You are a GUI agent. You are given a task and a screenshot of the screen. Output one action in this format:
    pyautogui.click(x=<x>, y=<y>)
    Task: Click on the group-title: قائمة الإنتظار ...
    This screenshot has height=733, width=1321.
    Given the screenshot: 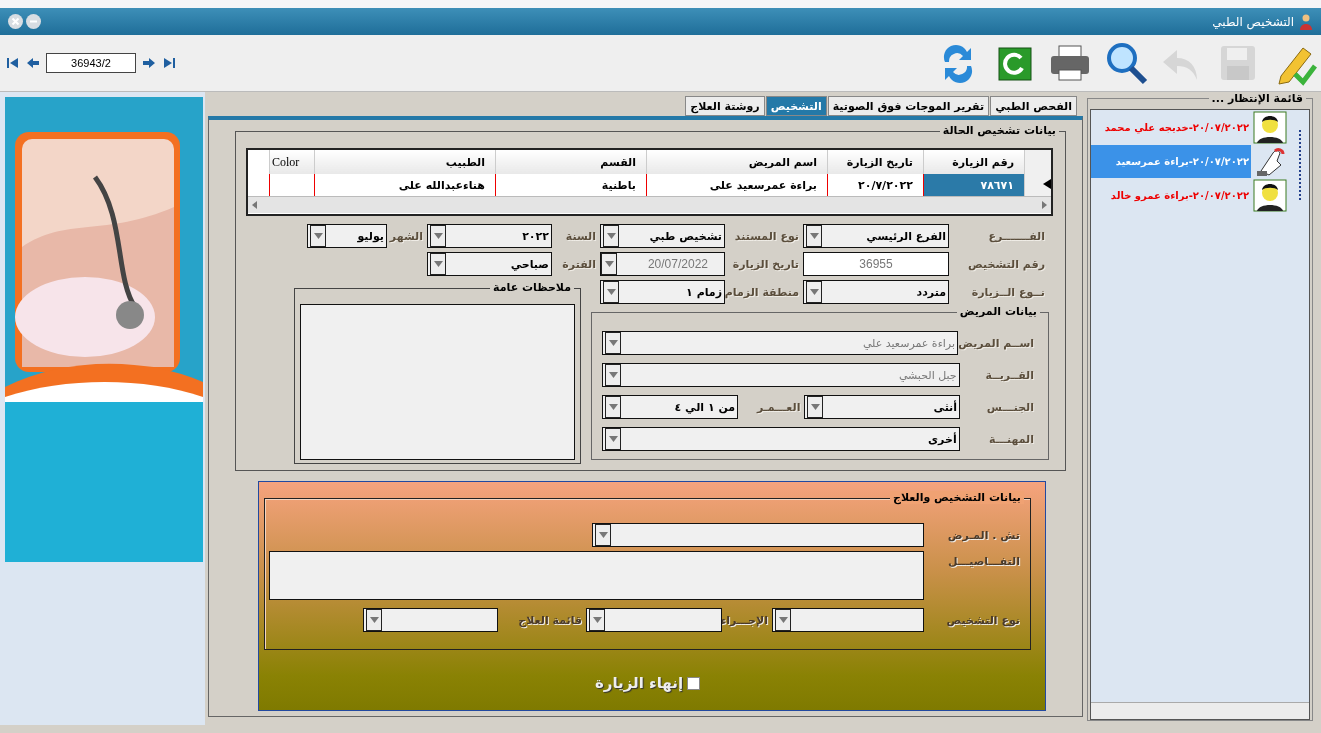 What is the action you would take?
    pyautogui.click(x=1257, y=98)
    